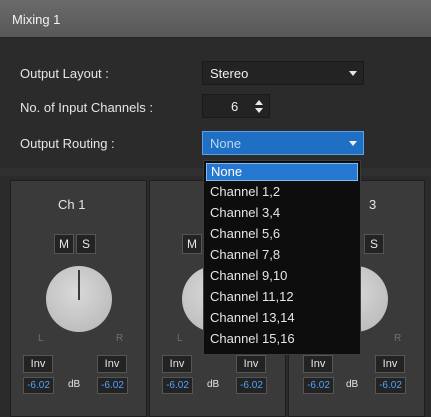 The width and height of the screenshot is (431, 417). I want to click on input-channels-stepper: 6, so click(236, 106).